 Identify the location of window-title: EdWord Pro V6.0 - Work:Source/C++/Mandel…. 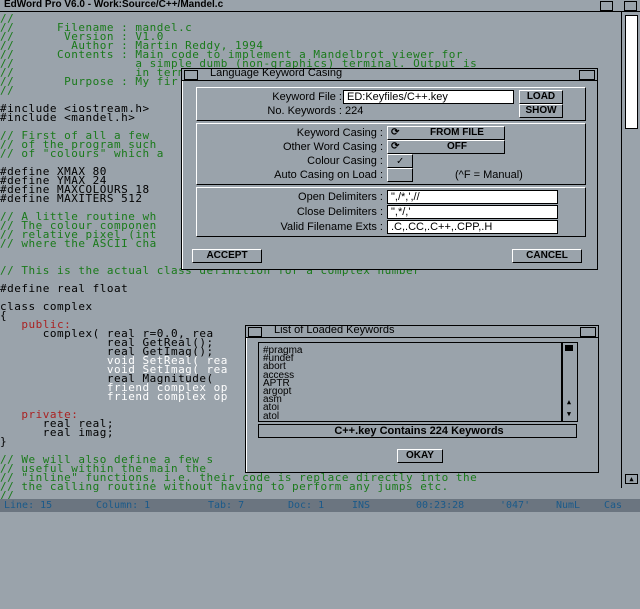
(114, 5).